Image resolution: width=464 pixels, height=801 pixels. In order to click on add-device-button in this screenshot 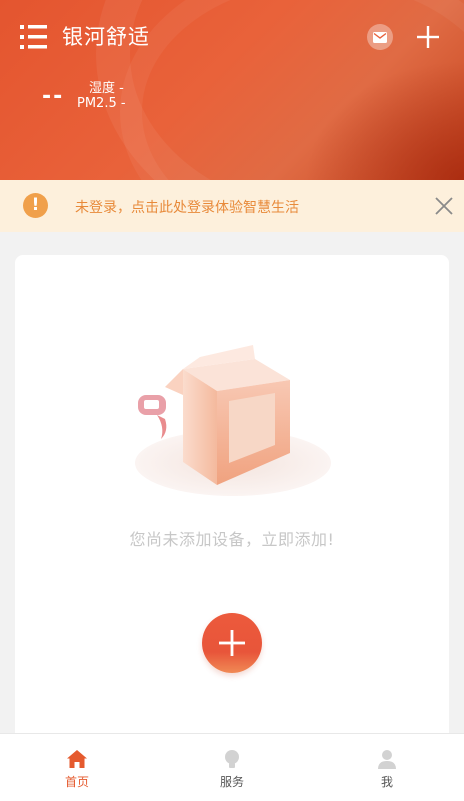, I will do `click(232, 643)`.